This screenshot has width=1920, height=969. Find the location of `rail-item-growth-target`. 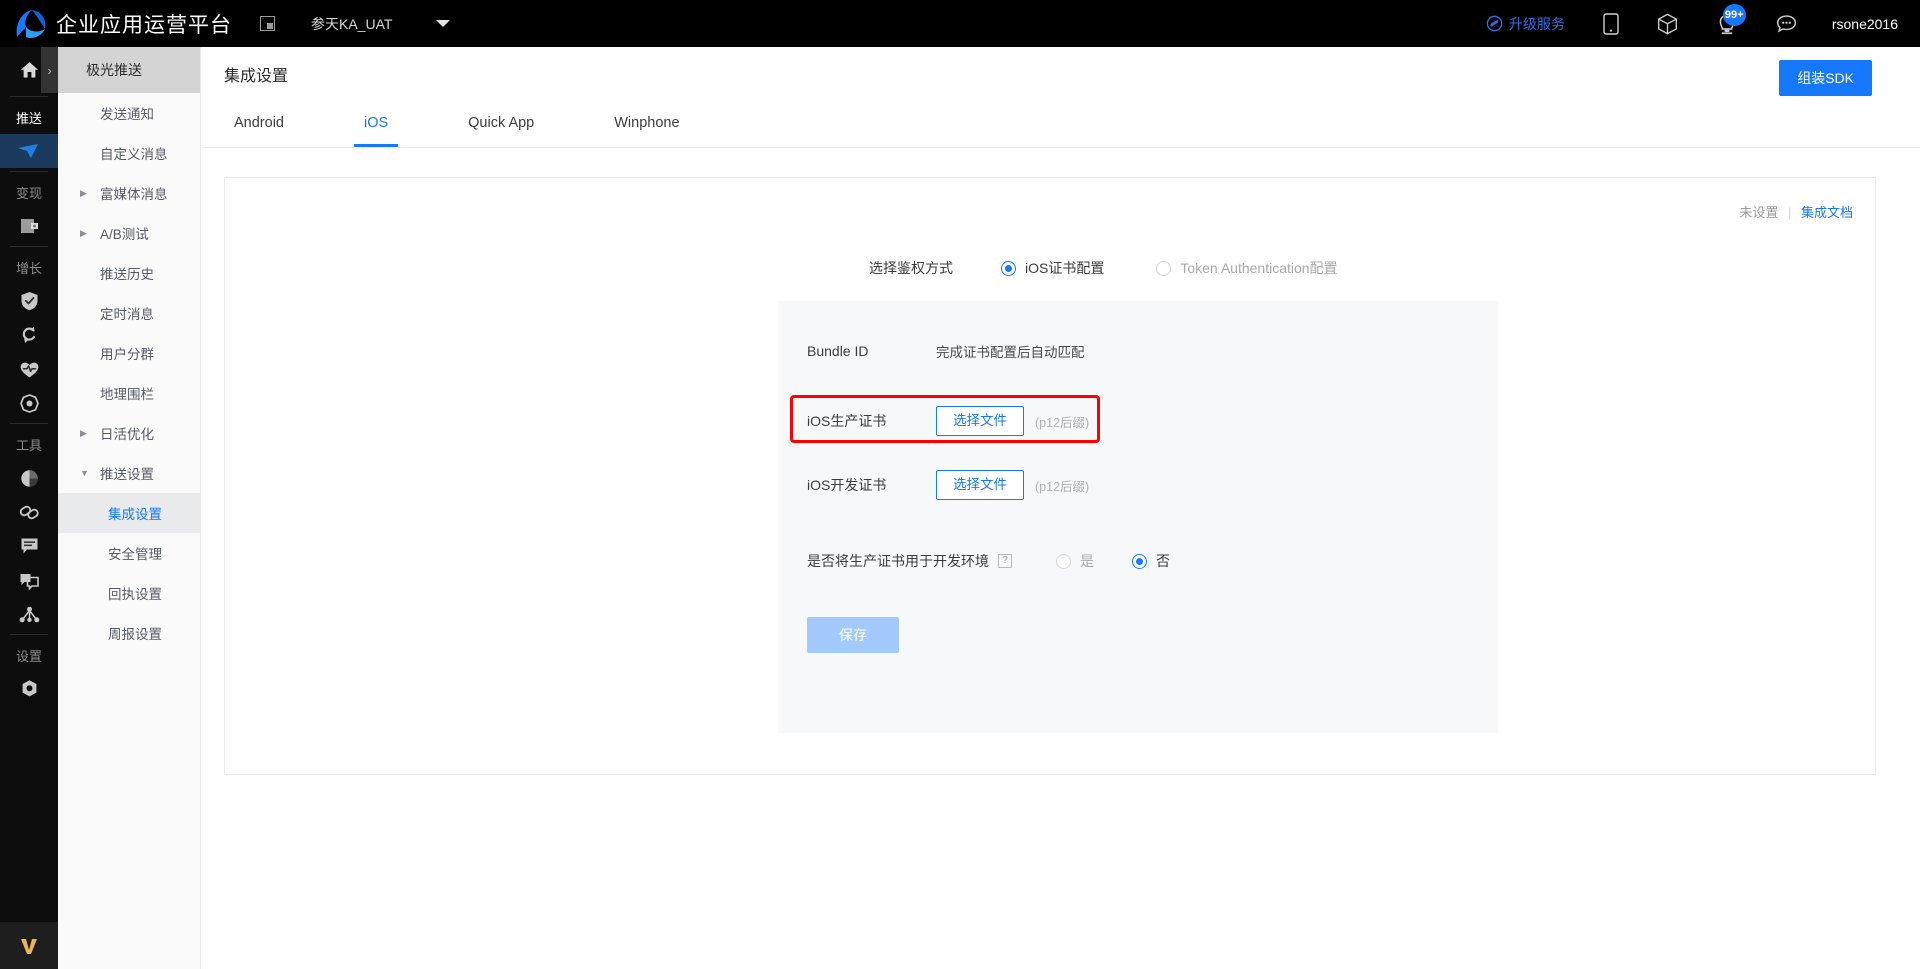

rail-item-growth-target is located at coordinates (29, 403).